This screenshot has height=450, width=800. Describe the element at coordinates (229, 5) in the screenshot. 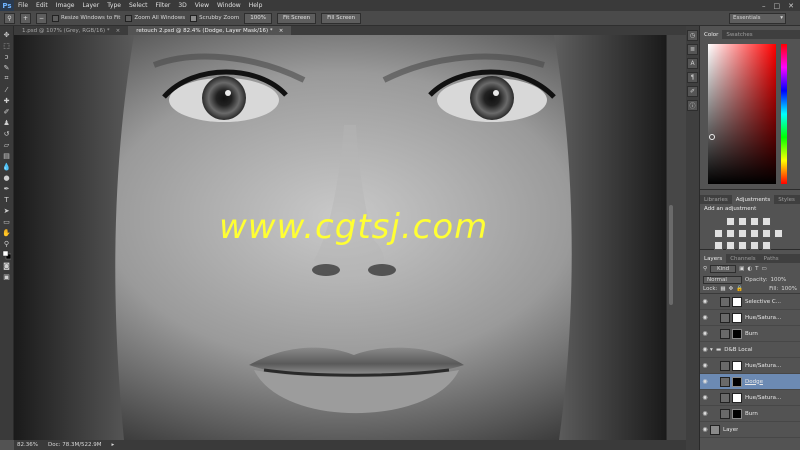

I see `menu-window: Window` at that location.